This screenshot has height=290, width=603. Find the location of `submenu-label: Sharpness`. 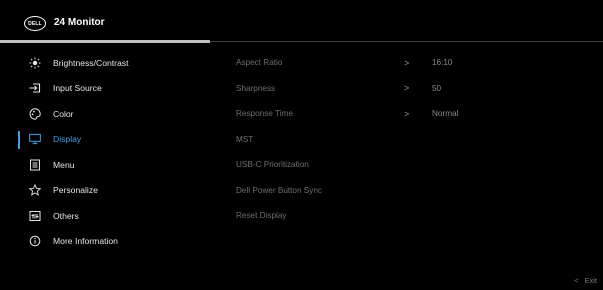

submenu-label: Sharpness is located at coordinates (256, 88).